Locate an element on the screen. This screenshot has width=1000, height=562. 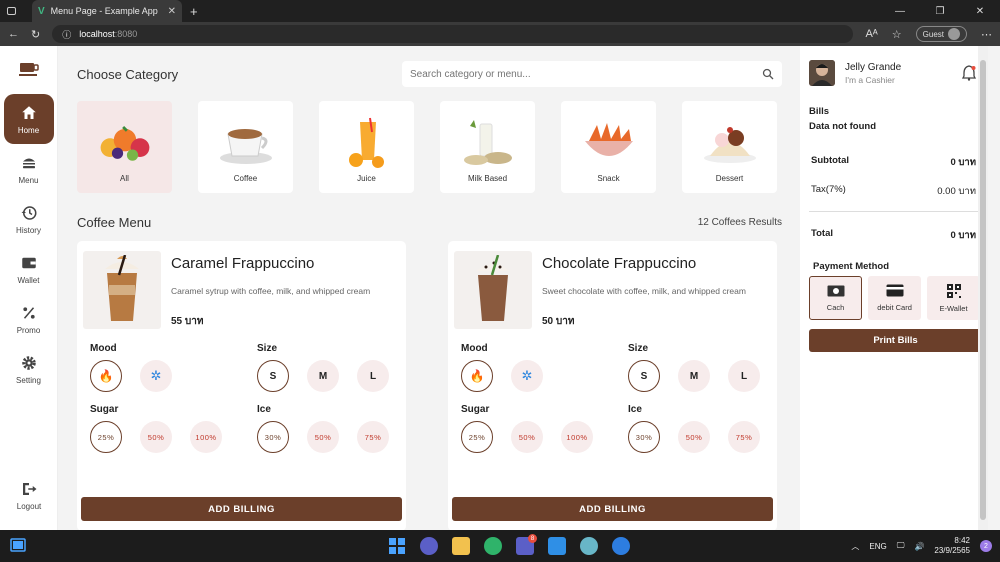
edge-dev-icon is located at coordinates (493, 546).